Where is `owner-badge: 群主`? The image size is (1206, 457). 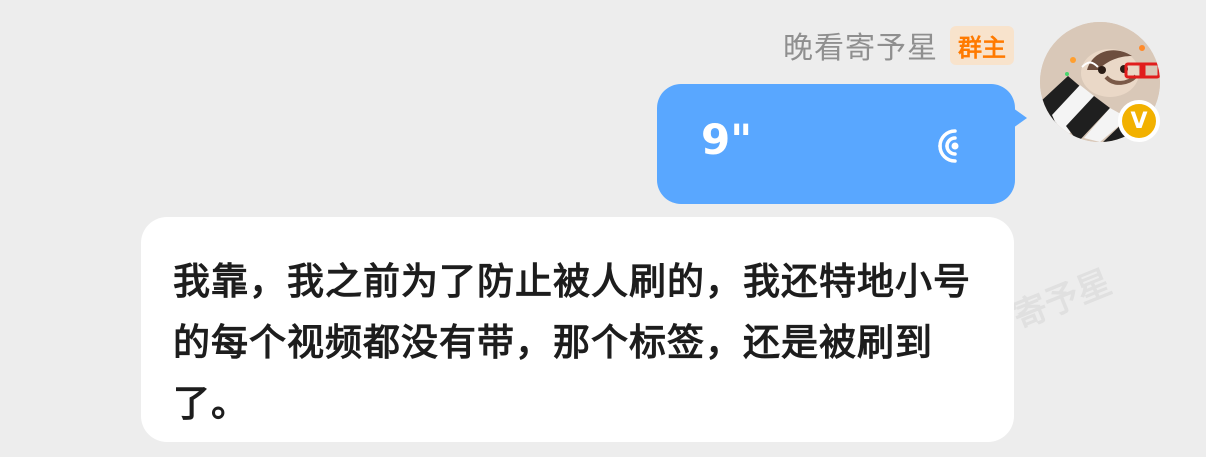
owner-badge: 群主 is located at coordinates (982, 45).